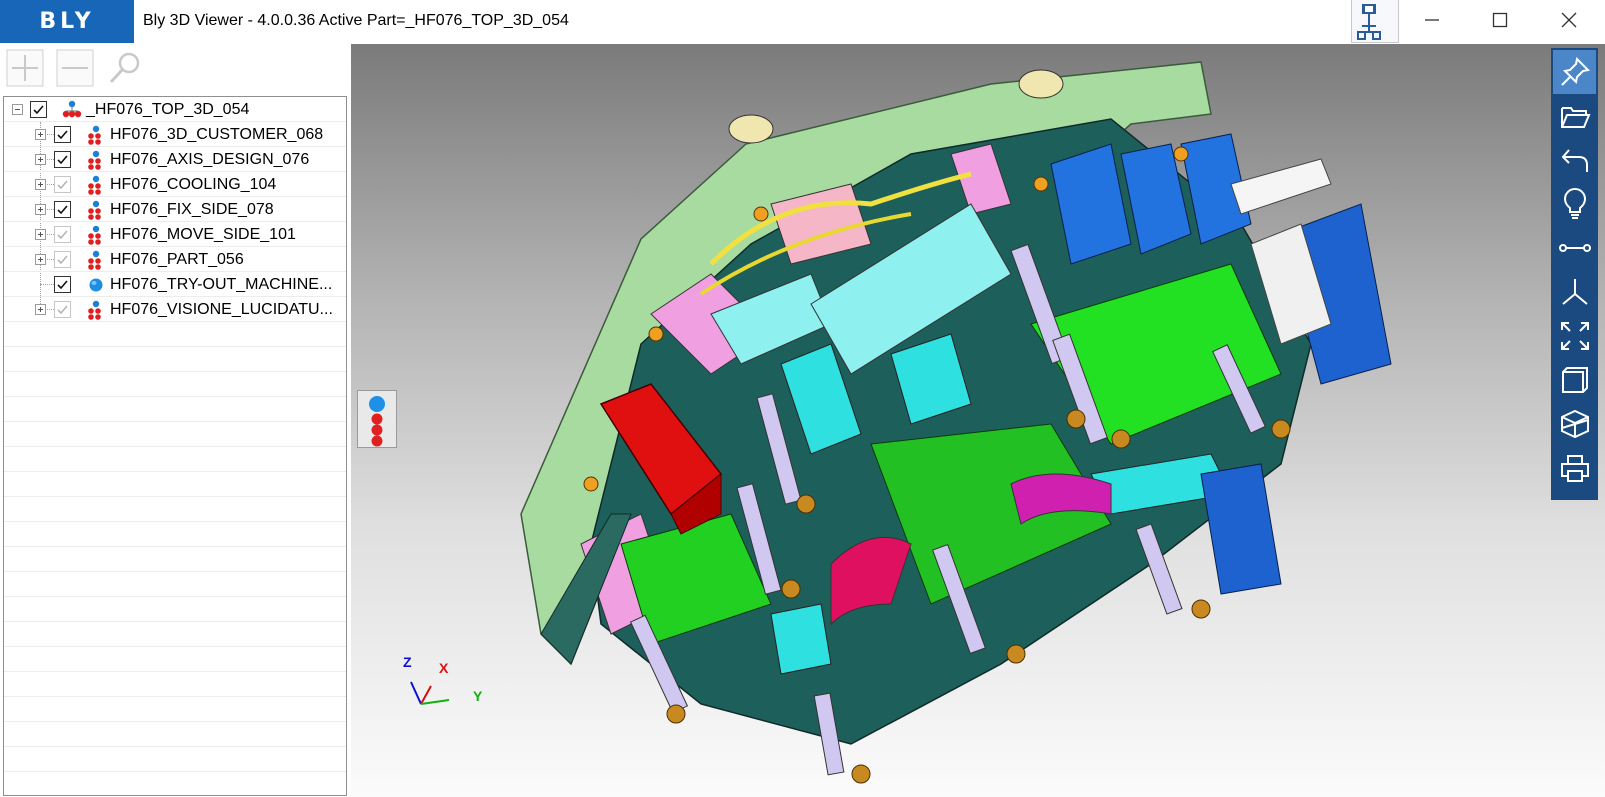  I want to click on view-frame-icon, so click(1574, 380).